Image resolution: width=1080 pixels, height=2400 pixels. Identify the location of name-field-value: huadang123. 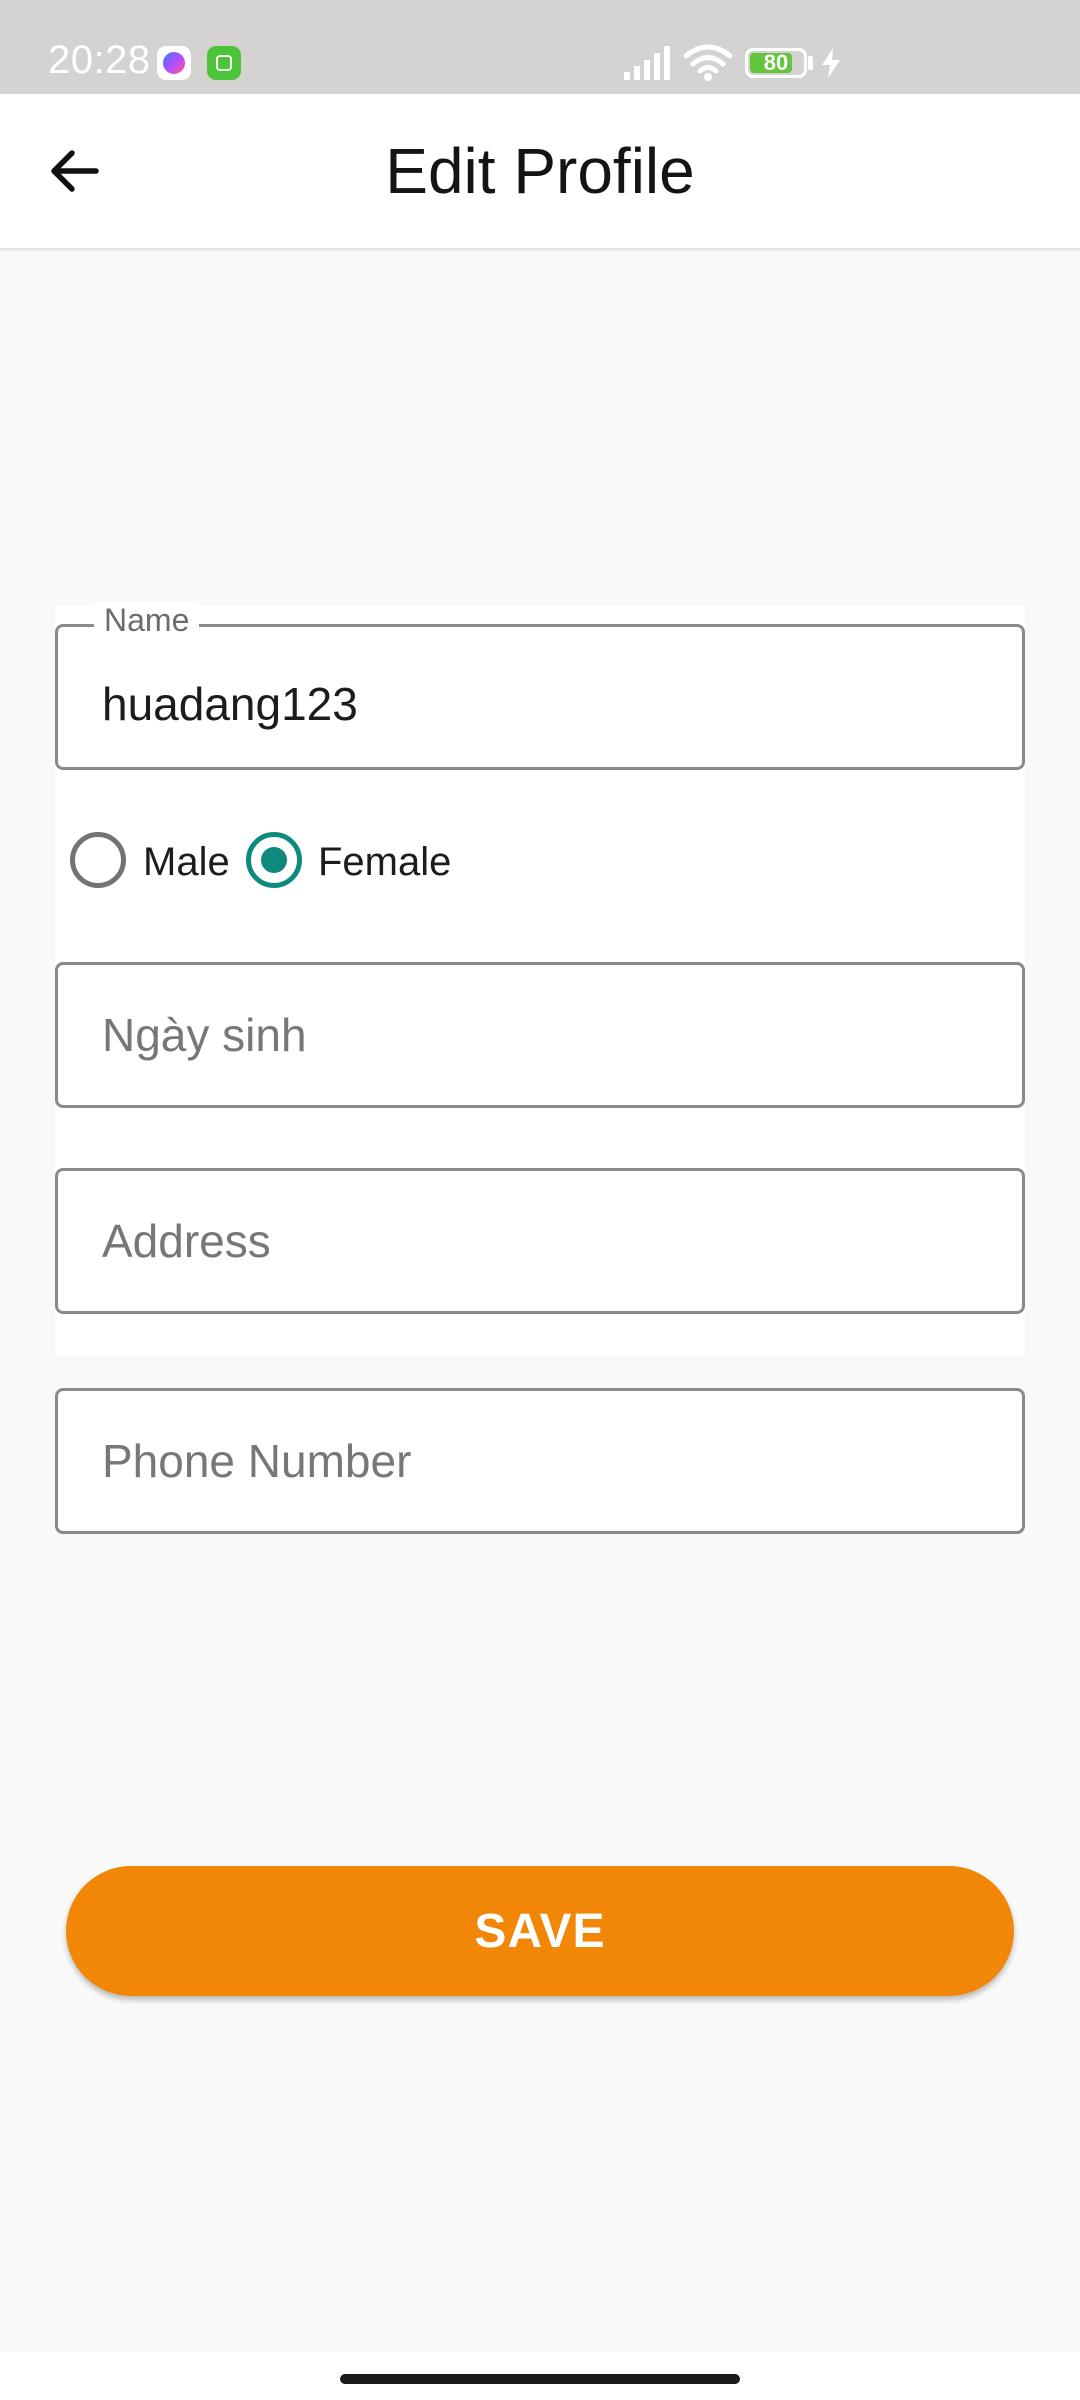
(230, 704).